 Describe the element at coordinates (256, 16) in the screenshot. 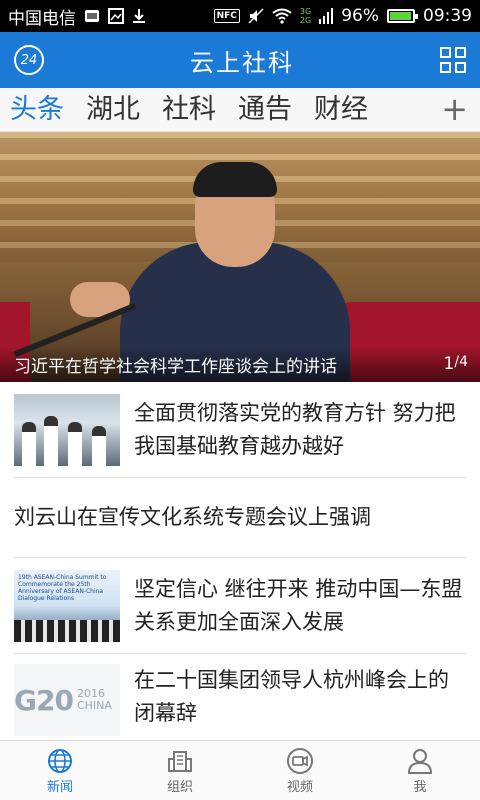

I see `mute-icon` at that location.